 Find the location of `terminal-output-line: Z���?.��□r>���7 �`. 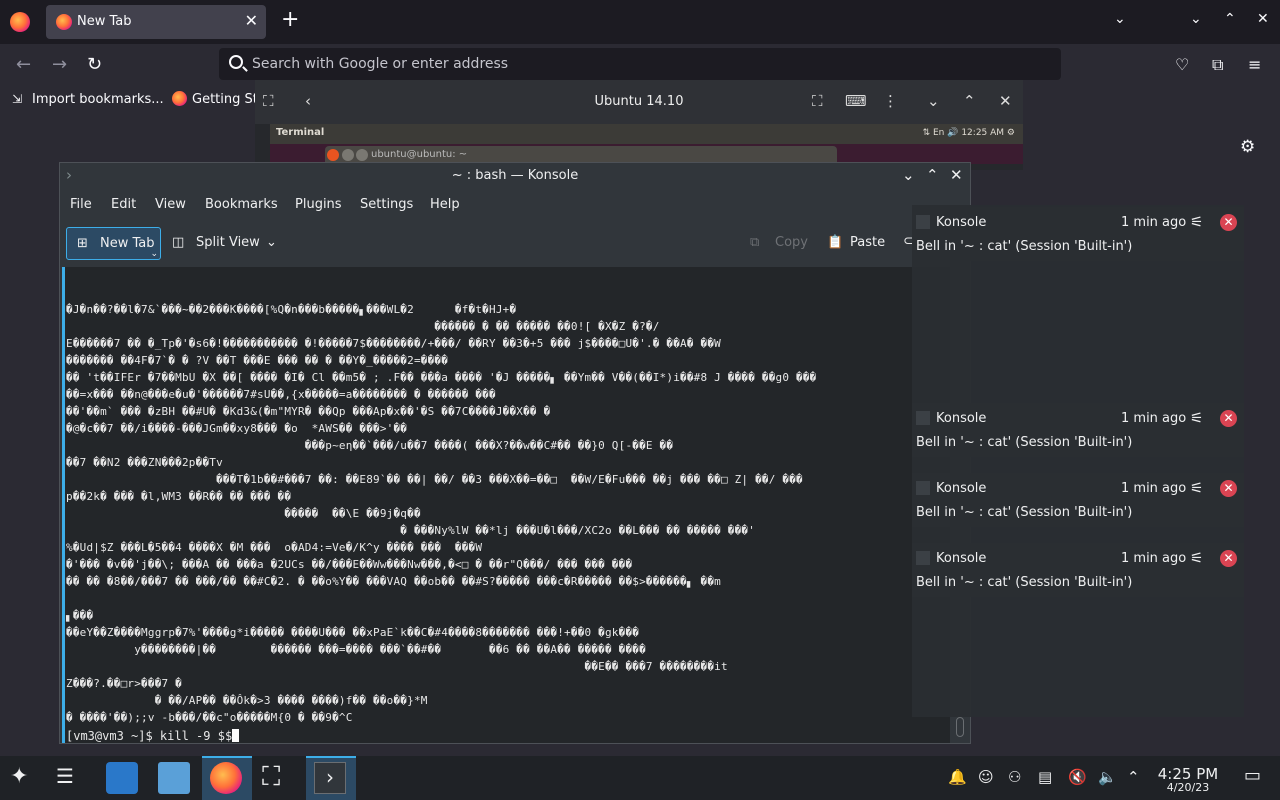

terminal-output-line: Z���?.��□r>���7 � is located at coordinates (124, 683).